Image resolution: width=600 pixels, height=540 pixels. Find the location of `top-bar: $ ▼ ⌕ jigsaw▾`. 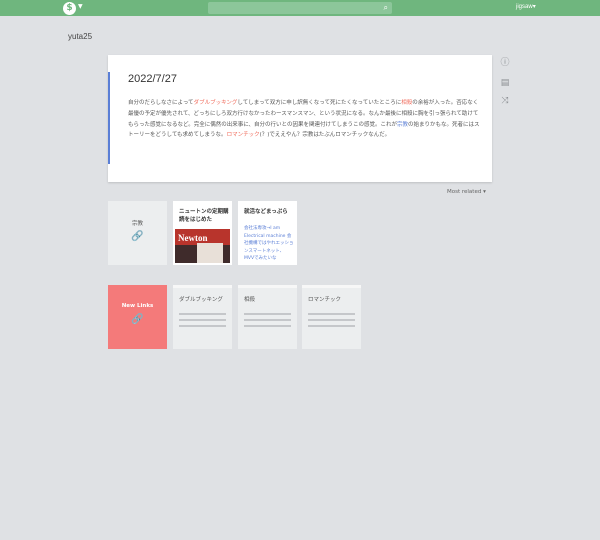

top-bar: $ ▼ ⌕ jigsaw▾ is located at coordinates (300, 8).